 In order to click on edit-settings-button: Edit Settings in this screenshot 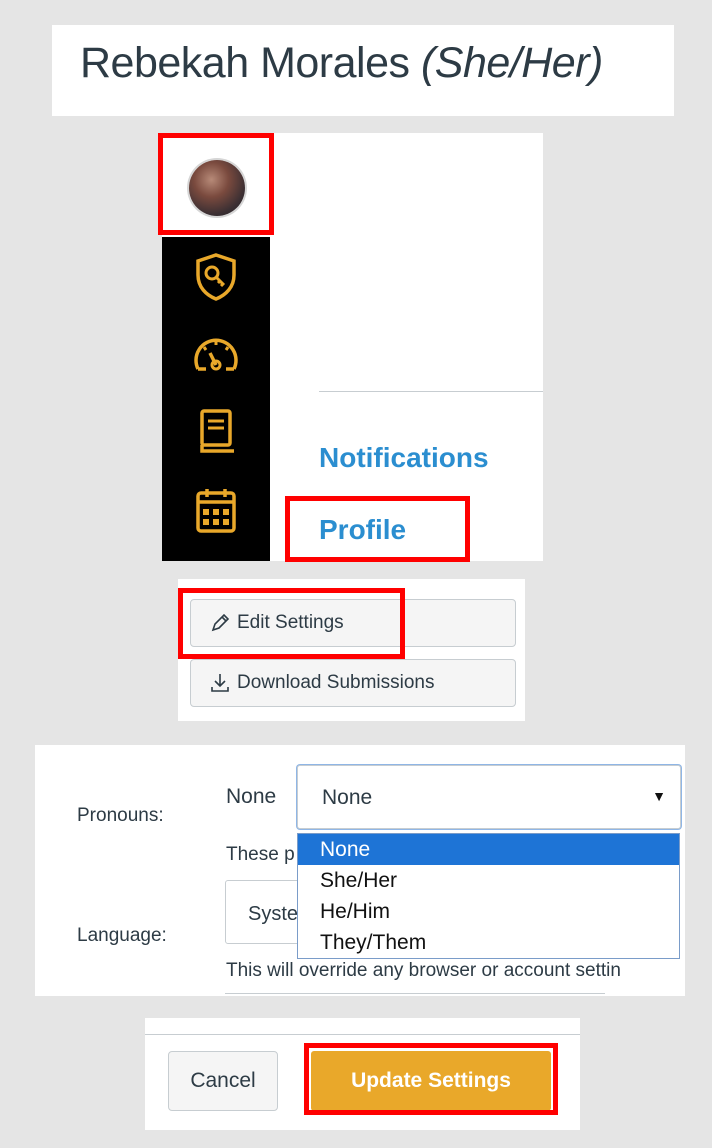, I will do `click(353, 623)`.